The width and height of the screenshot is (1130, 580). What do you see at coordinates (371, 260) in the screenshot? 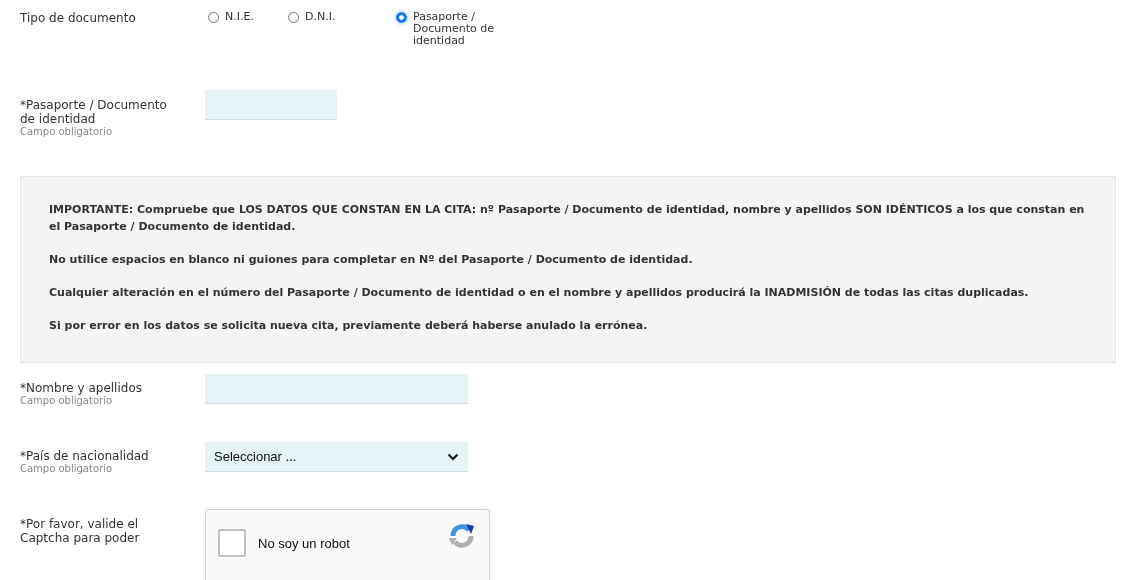
I see `notice-text: No utilice espacios en blanco ni guiones para completar en Nº del Pasaporte / Documento de identidad.` at bounding box center [371, 260].